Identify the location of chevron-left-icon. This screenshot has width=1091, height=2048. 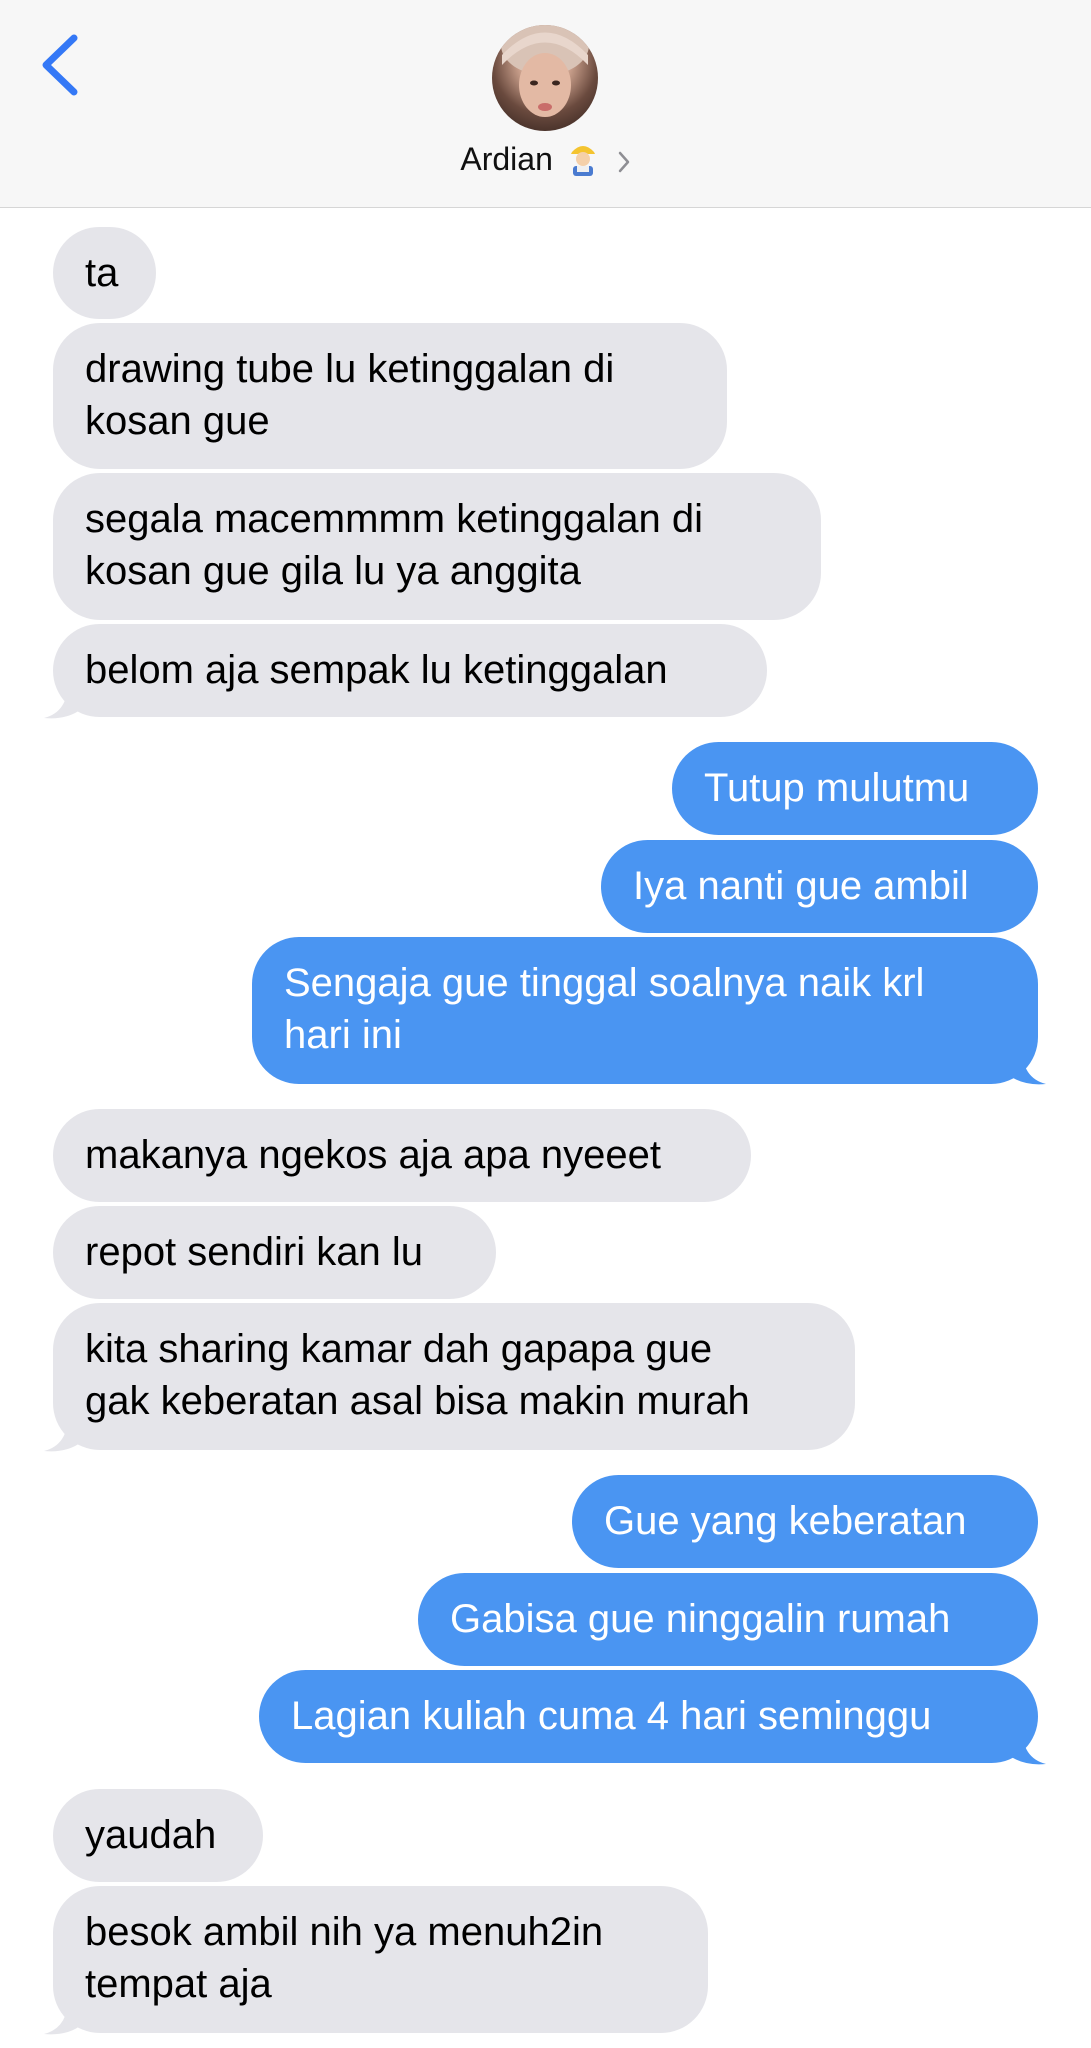
(61, 65).